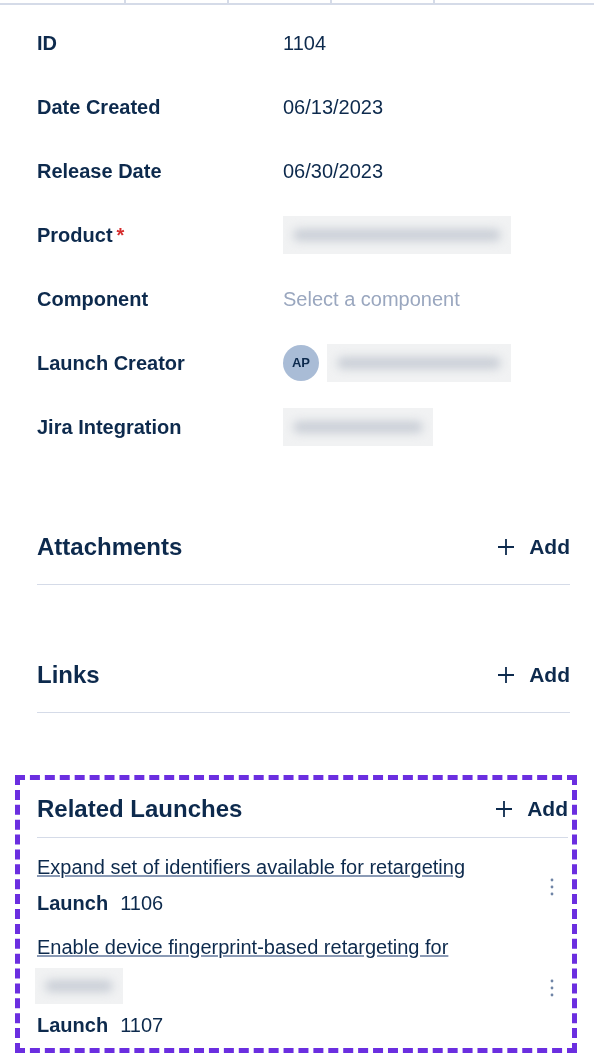 The width and height of the screenshot is (594, 1058). What do you see at coordinates (111, 363) in the screenshot?
I see `field-label: Launch Creator` at bounding box center [111, 363].